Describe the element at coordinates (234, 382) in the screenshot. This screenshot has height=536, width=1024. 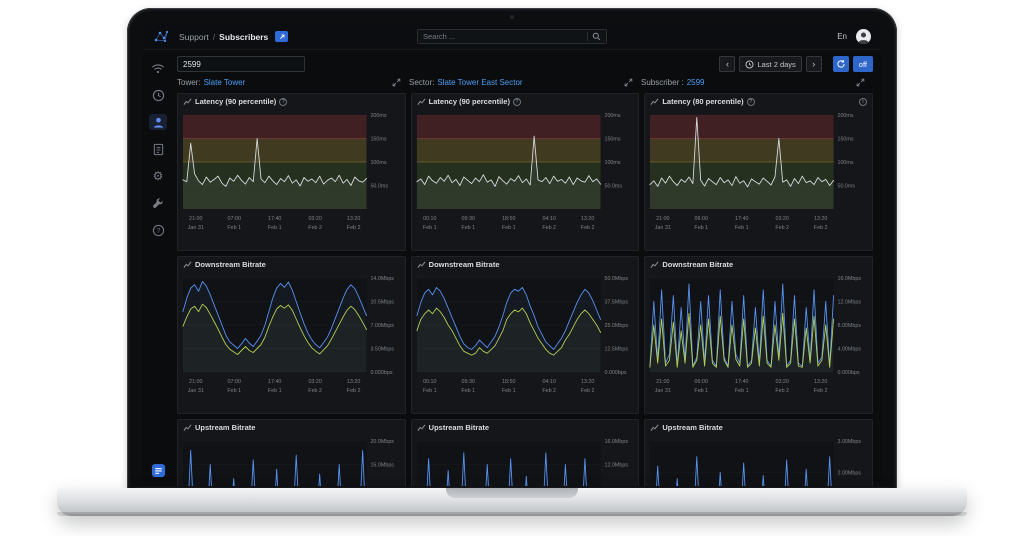
I see `svg-text: 07:00` at that location.